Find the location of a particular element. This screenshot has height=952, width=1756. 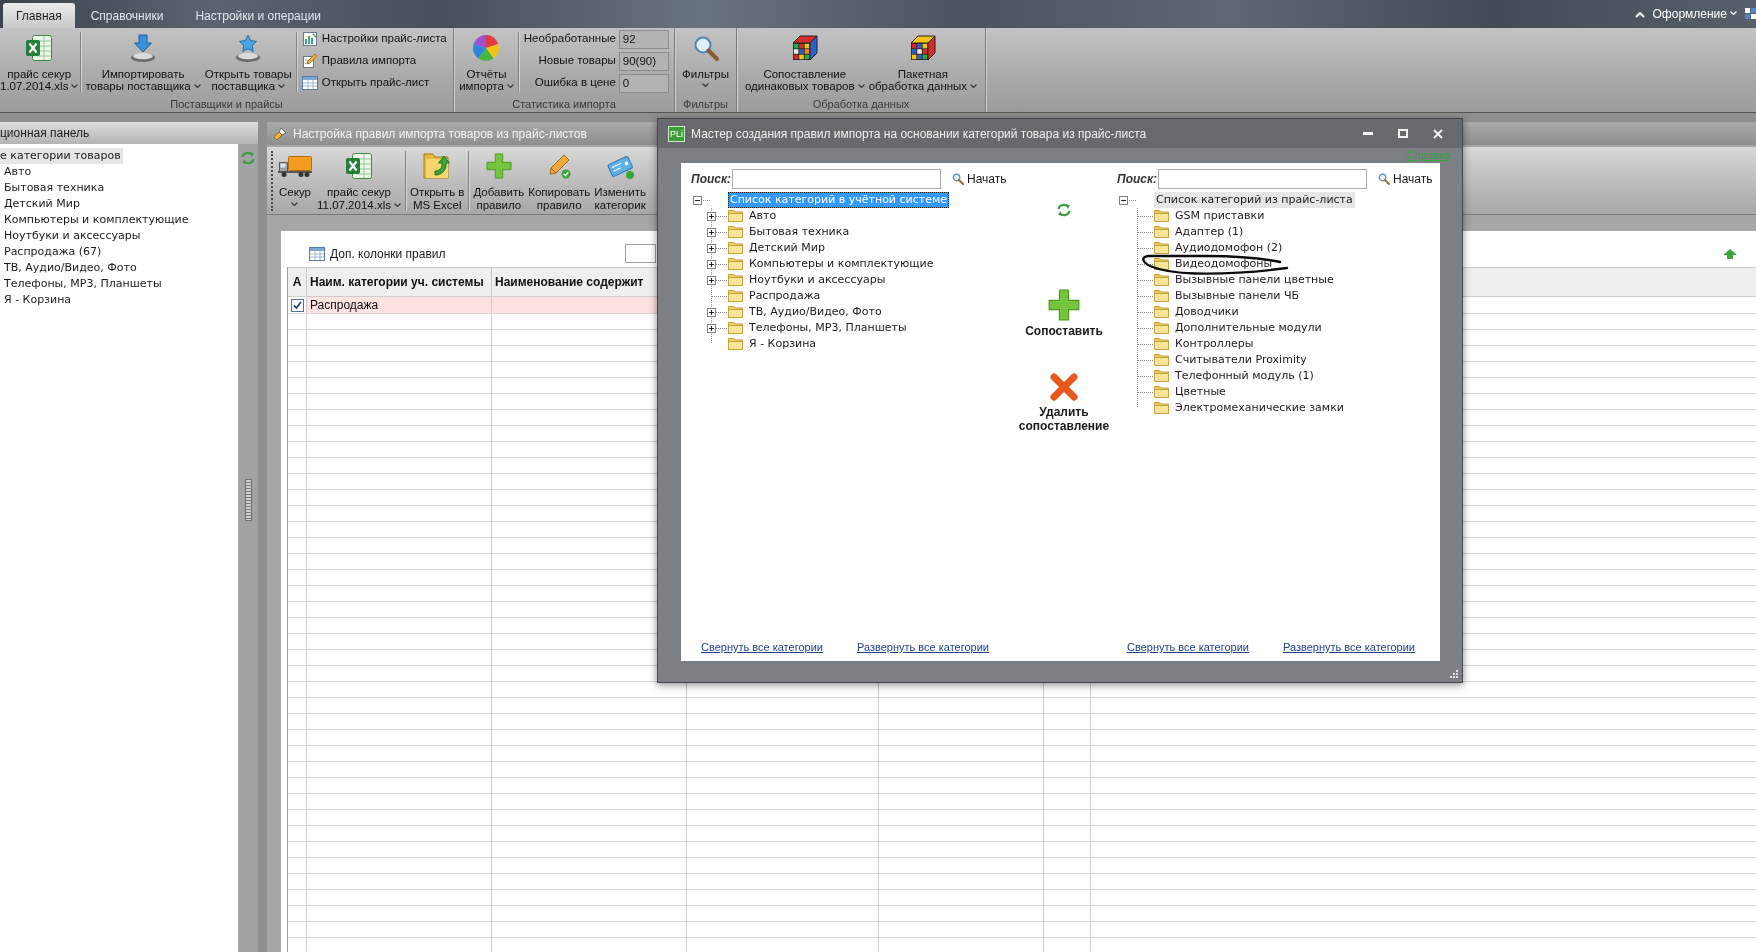

maximize-icon is located at coordinates (1403, 133).